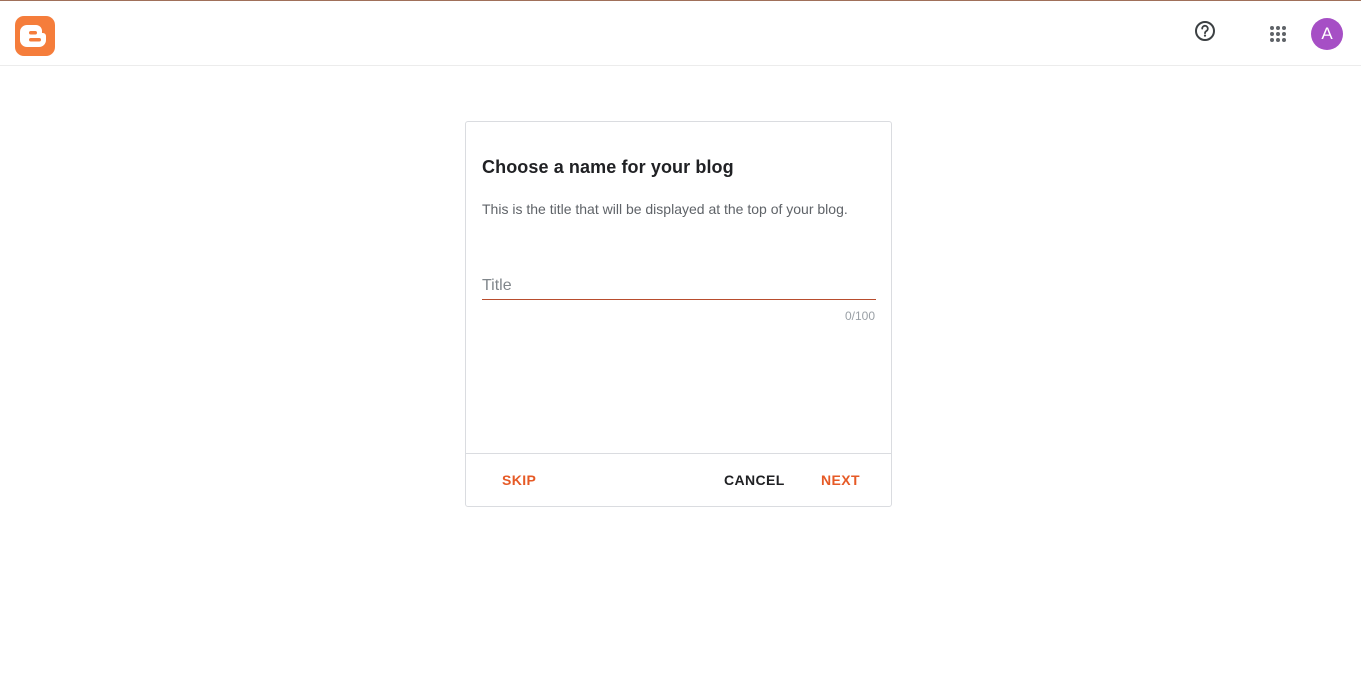 Image resolution: width=1361 pixels, height=690 pixels. Describe the element at coordinates (608, 167) in the screenshot. I see `dialog-title: Choose a name for your blog` at that location.